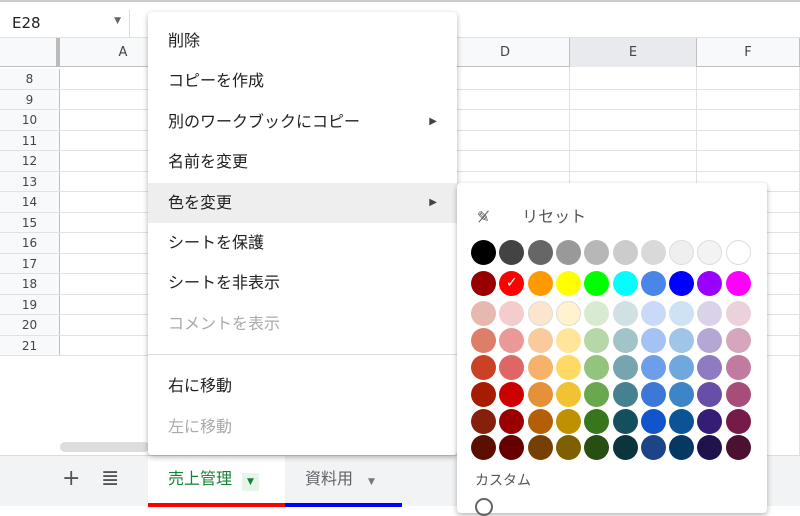 Image resolution: width=800 pixels, height=516 pixels. I want to click on row-header: 10, so click(30, 120).